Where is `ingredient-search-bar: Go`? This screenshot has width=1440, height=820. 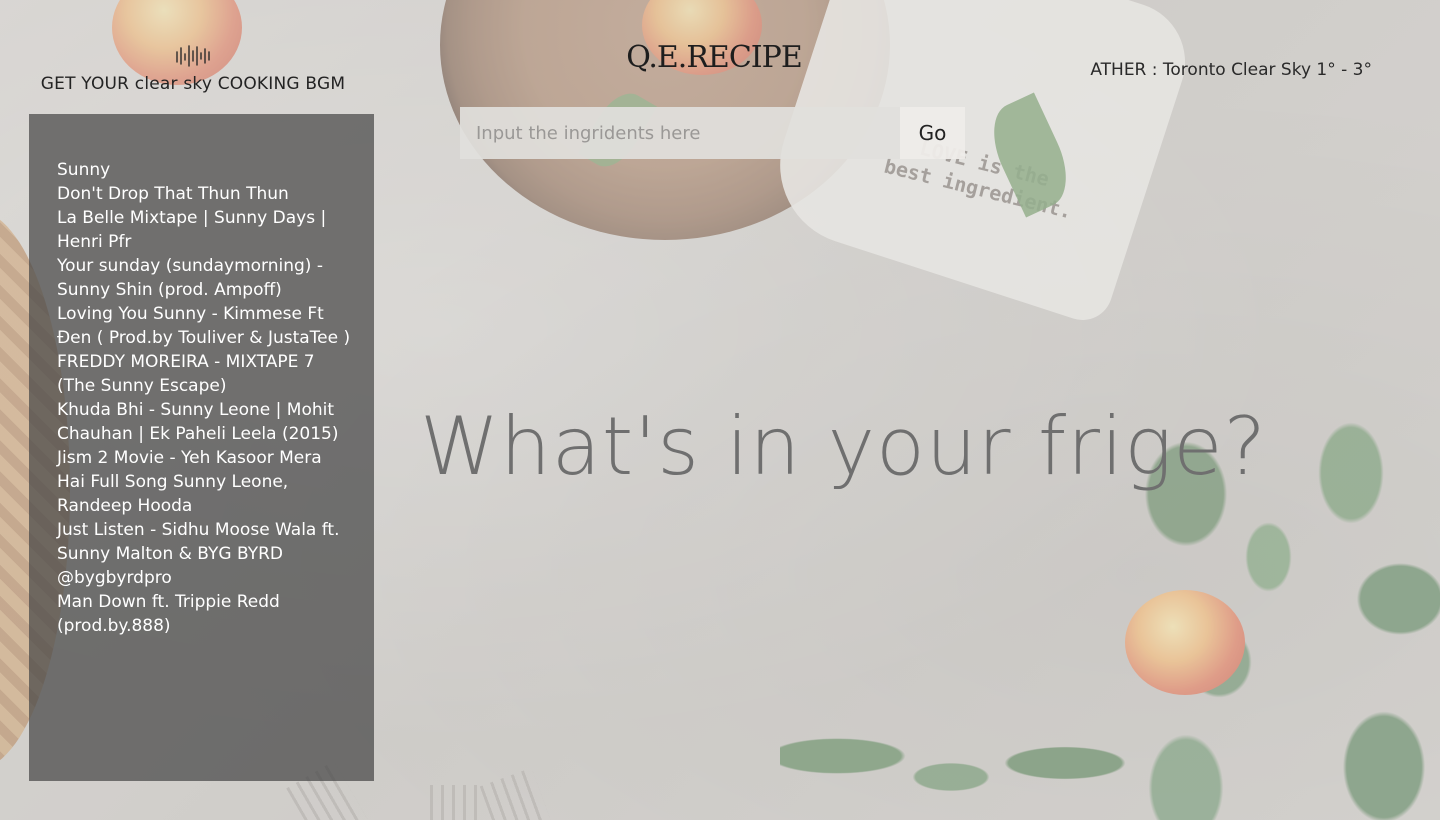
ingredient-search-bar: Go is located at coordinates (712, 133).